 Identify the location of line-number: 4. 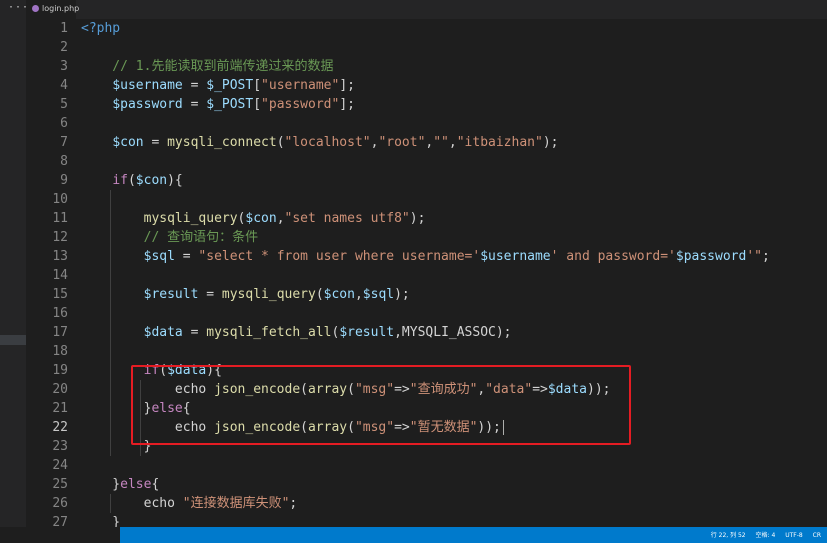
(64, 85).